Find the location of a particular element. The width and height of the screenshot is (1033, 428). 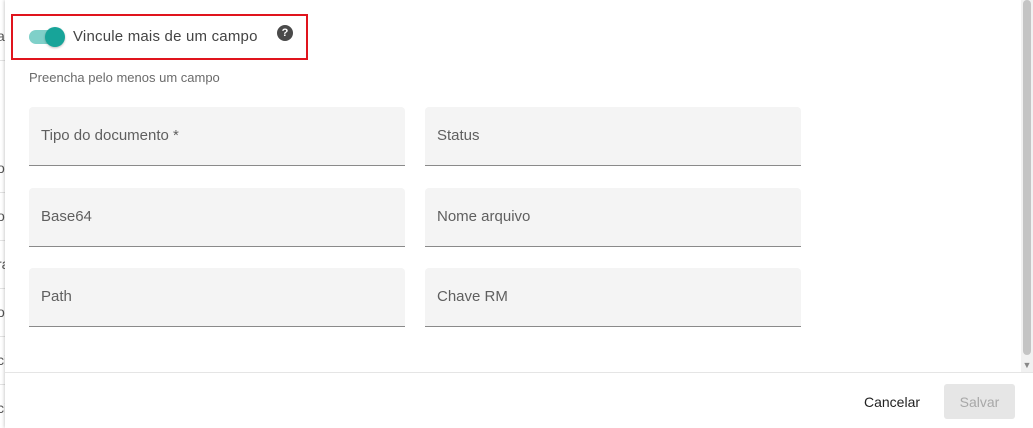

vertical-scrollbar: ▼ is located at coordinates (1027, 186).